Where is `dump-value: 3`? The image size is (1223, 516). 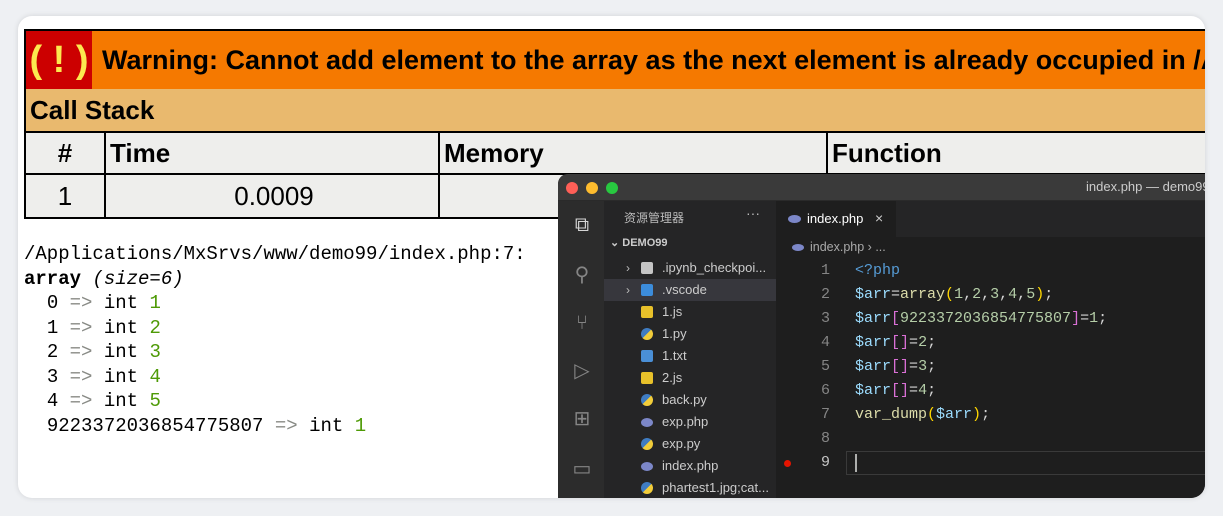 dump-value: 3 is located at coordinates (155, 352).